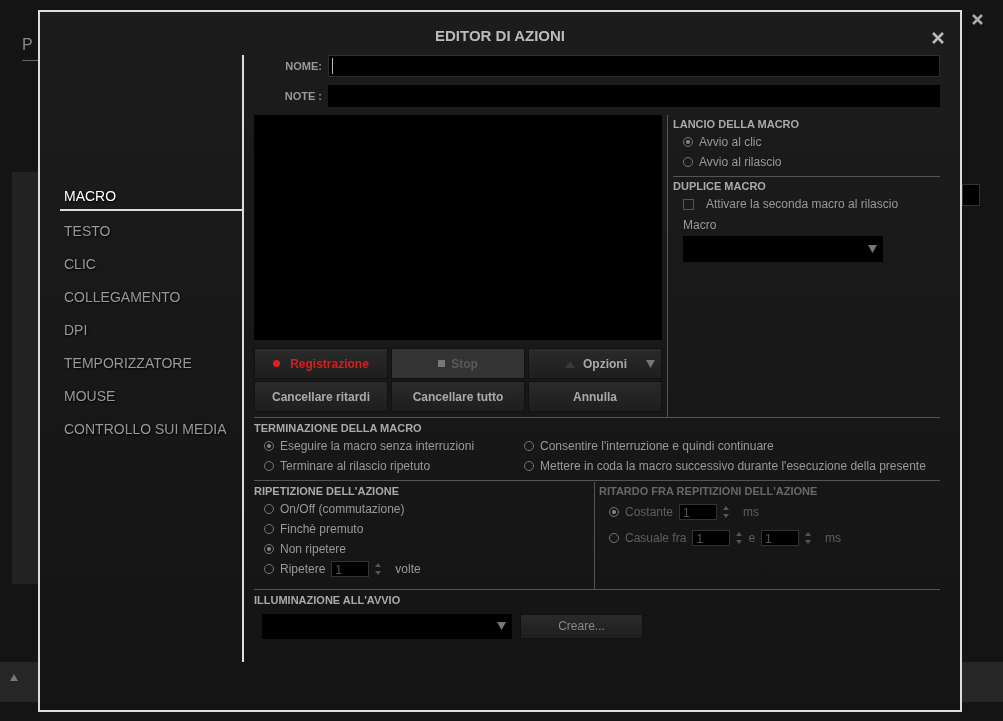 The height and width of the screenshot is (721, 1003). I want to click on action-button: Cancellare tutto, so click(458, 396).